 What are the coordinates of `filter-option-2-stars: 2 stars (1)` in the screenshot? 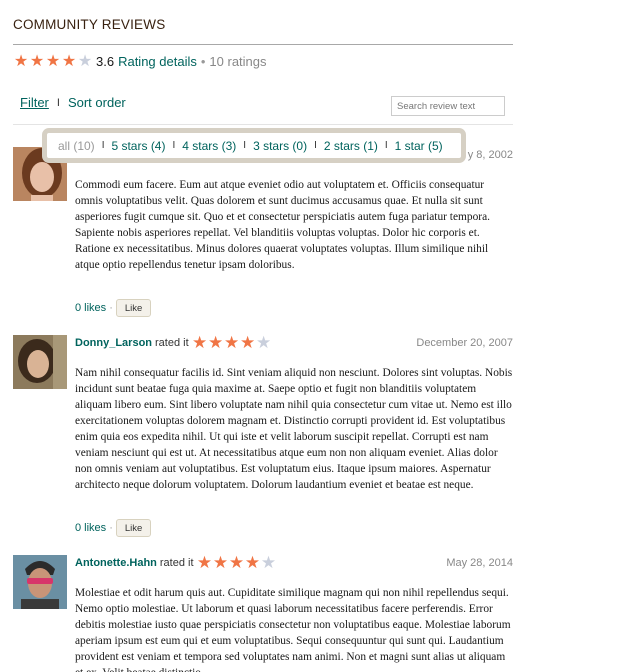 It's located at (351, 146).